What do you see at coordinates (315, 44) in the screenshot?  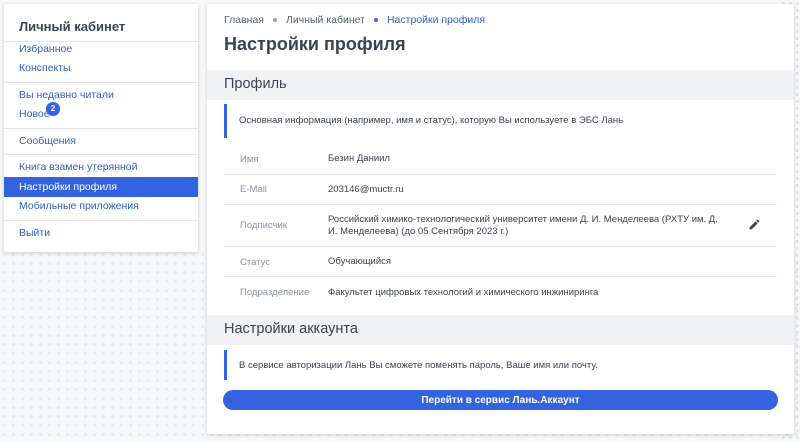 I see `page-title: Настройки профиля` at bounding box center [315, 44].